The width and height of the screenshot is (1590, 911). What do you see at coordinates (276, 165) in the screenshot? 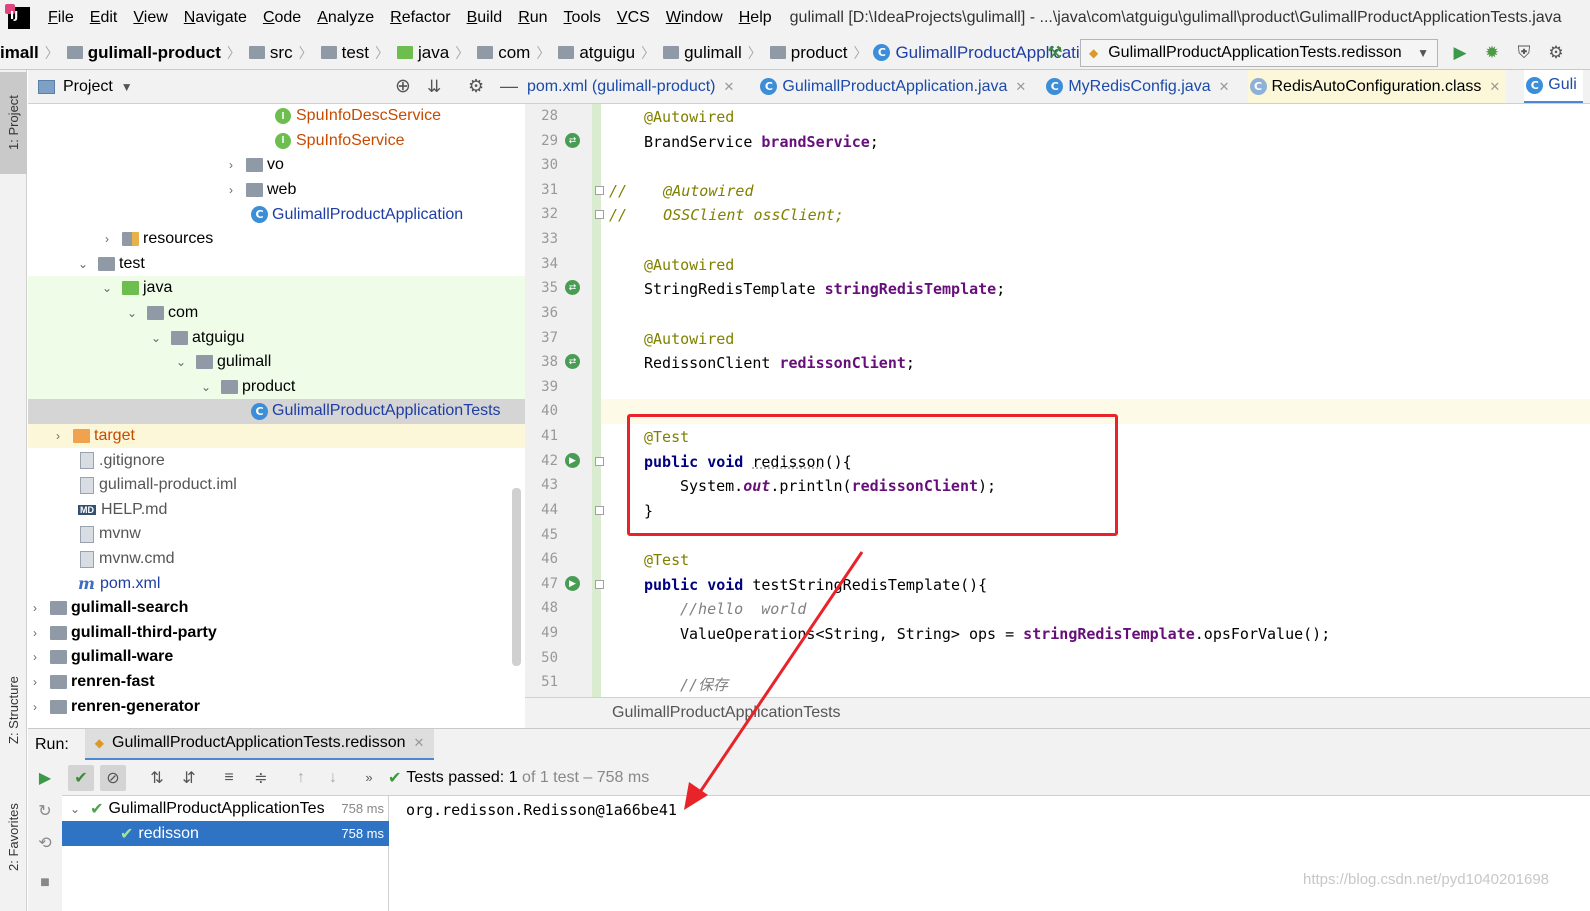
I see `tree-item: › vo` at bounding box center [276, 165].